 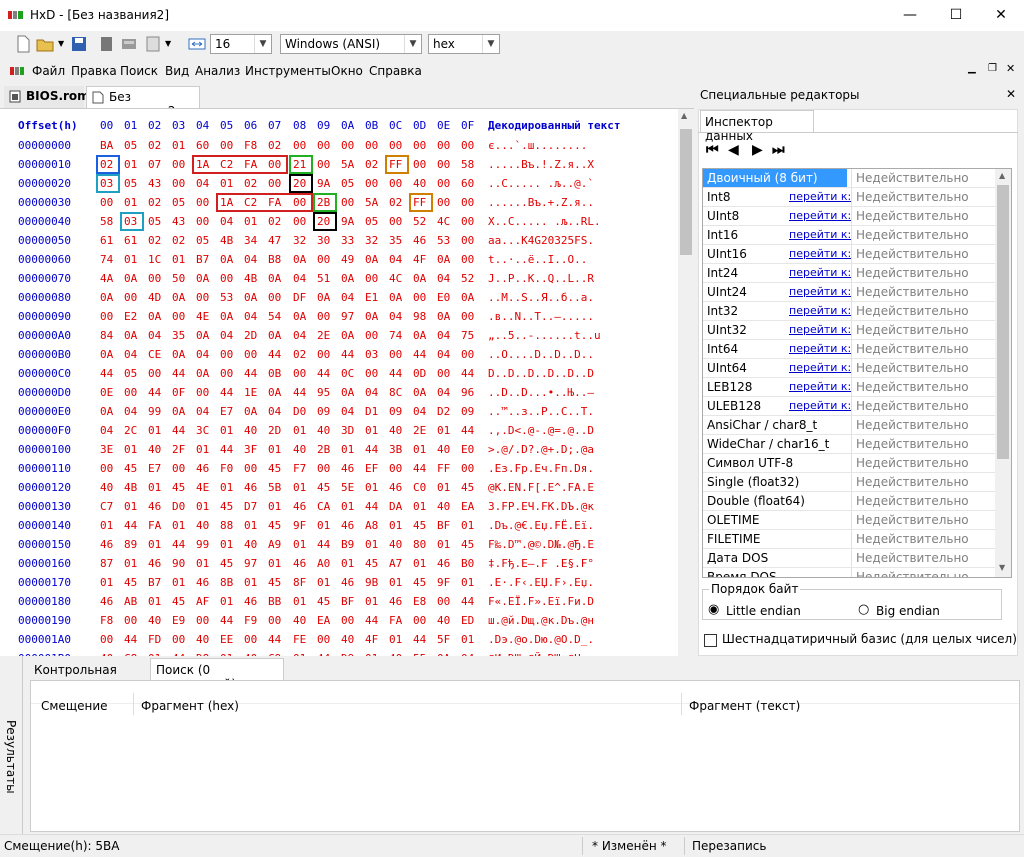 I want to click on hex-byte: 35, so click(x=178, y=335).